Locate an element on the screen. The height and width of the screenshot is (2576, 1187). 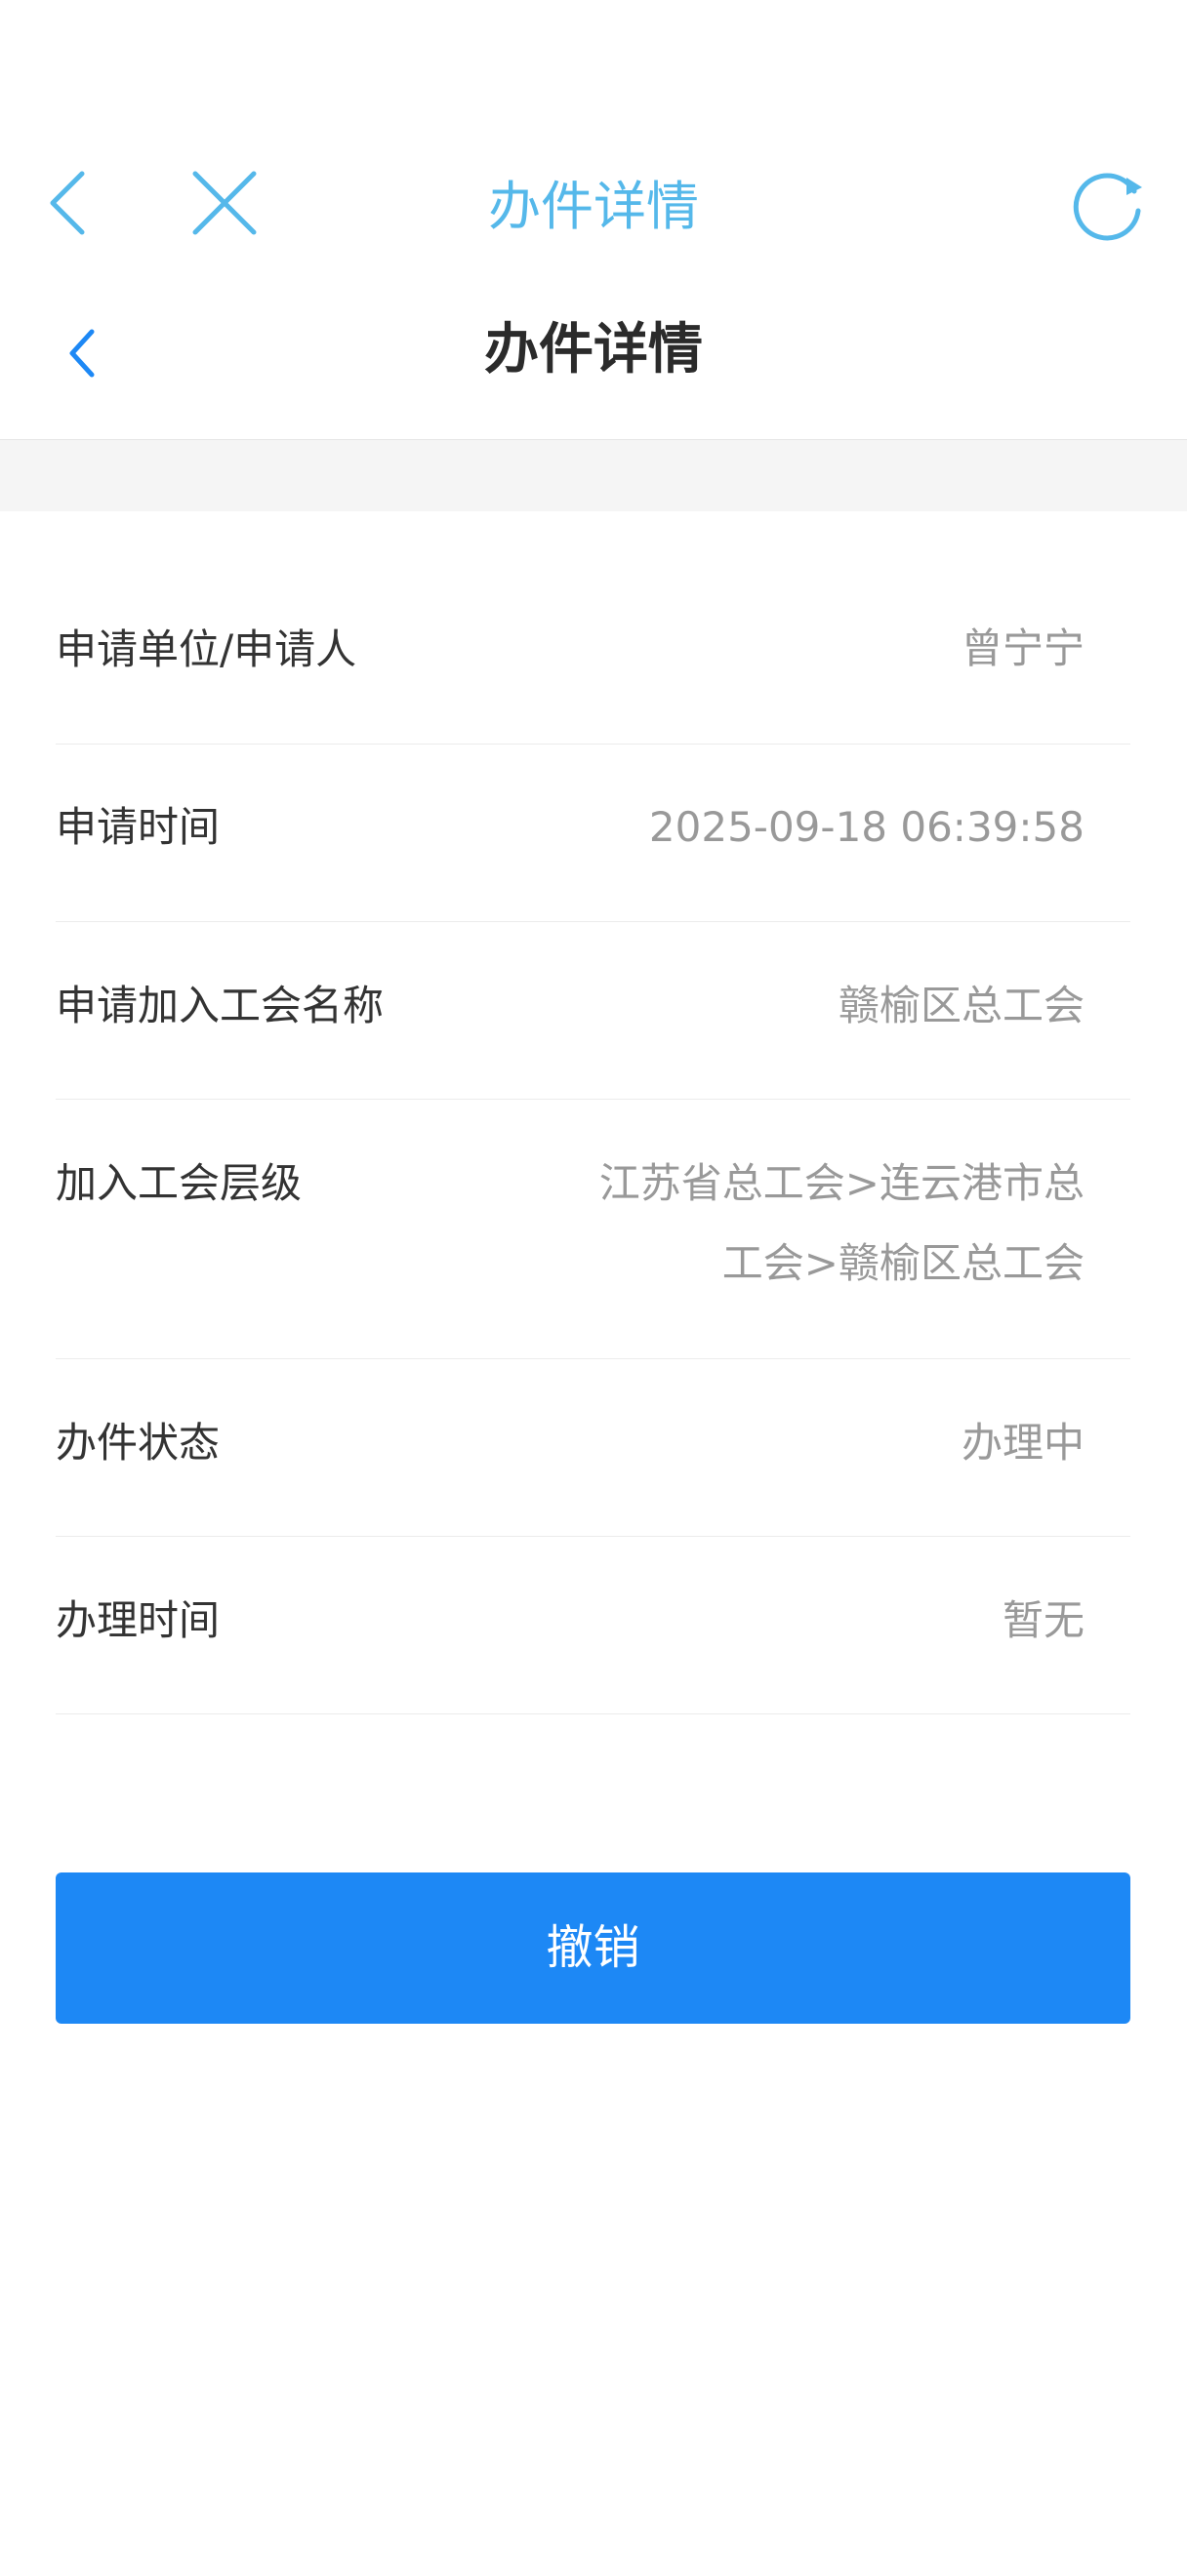
detail-label: 申请加入工会名称 is located at coordinates (220, 1006).